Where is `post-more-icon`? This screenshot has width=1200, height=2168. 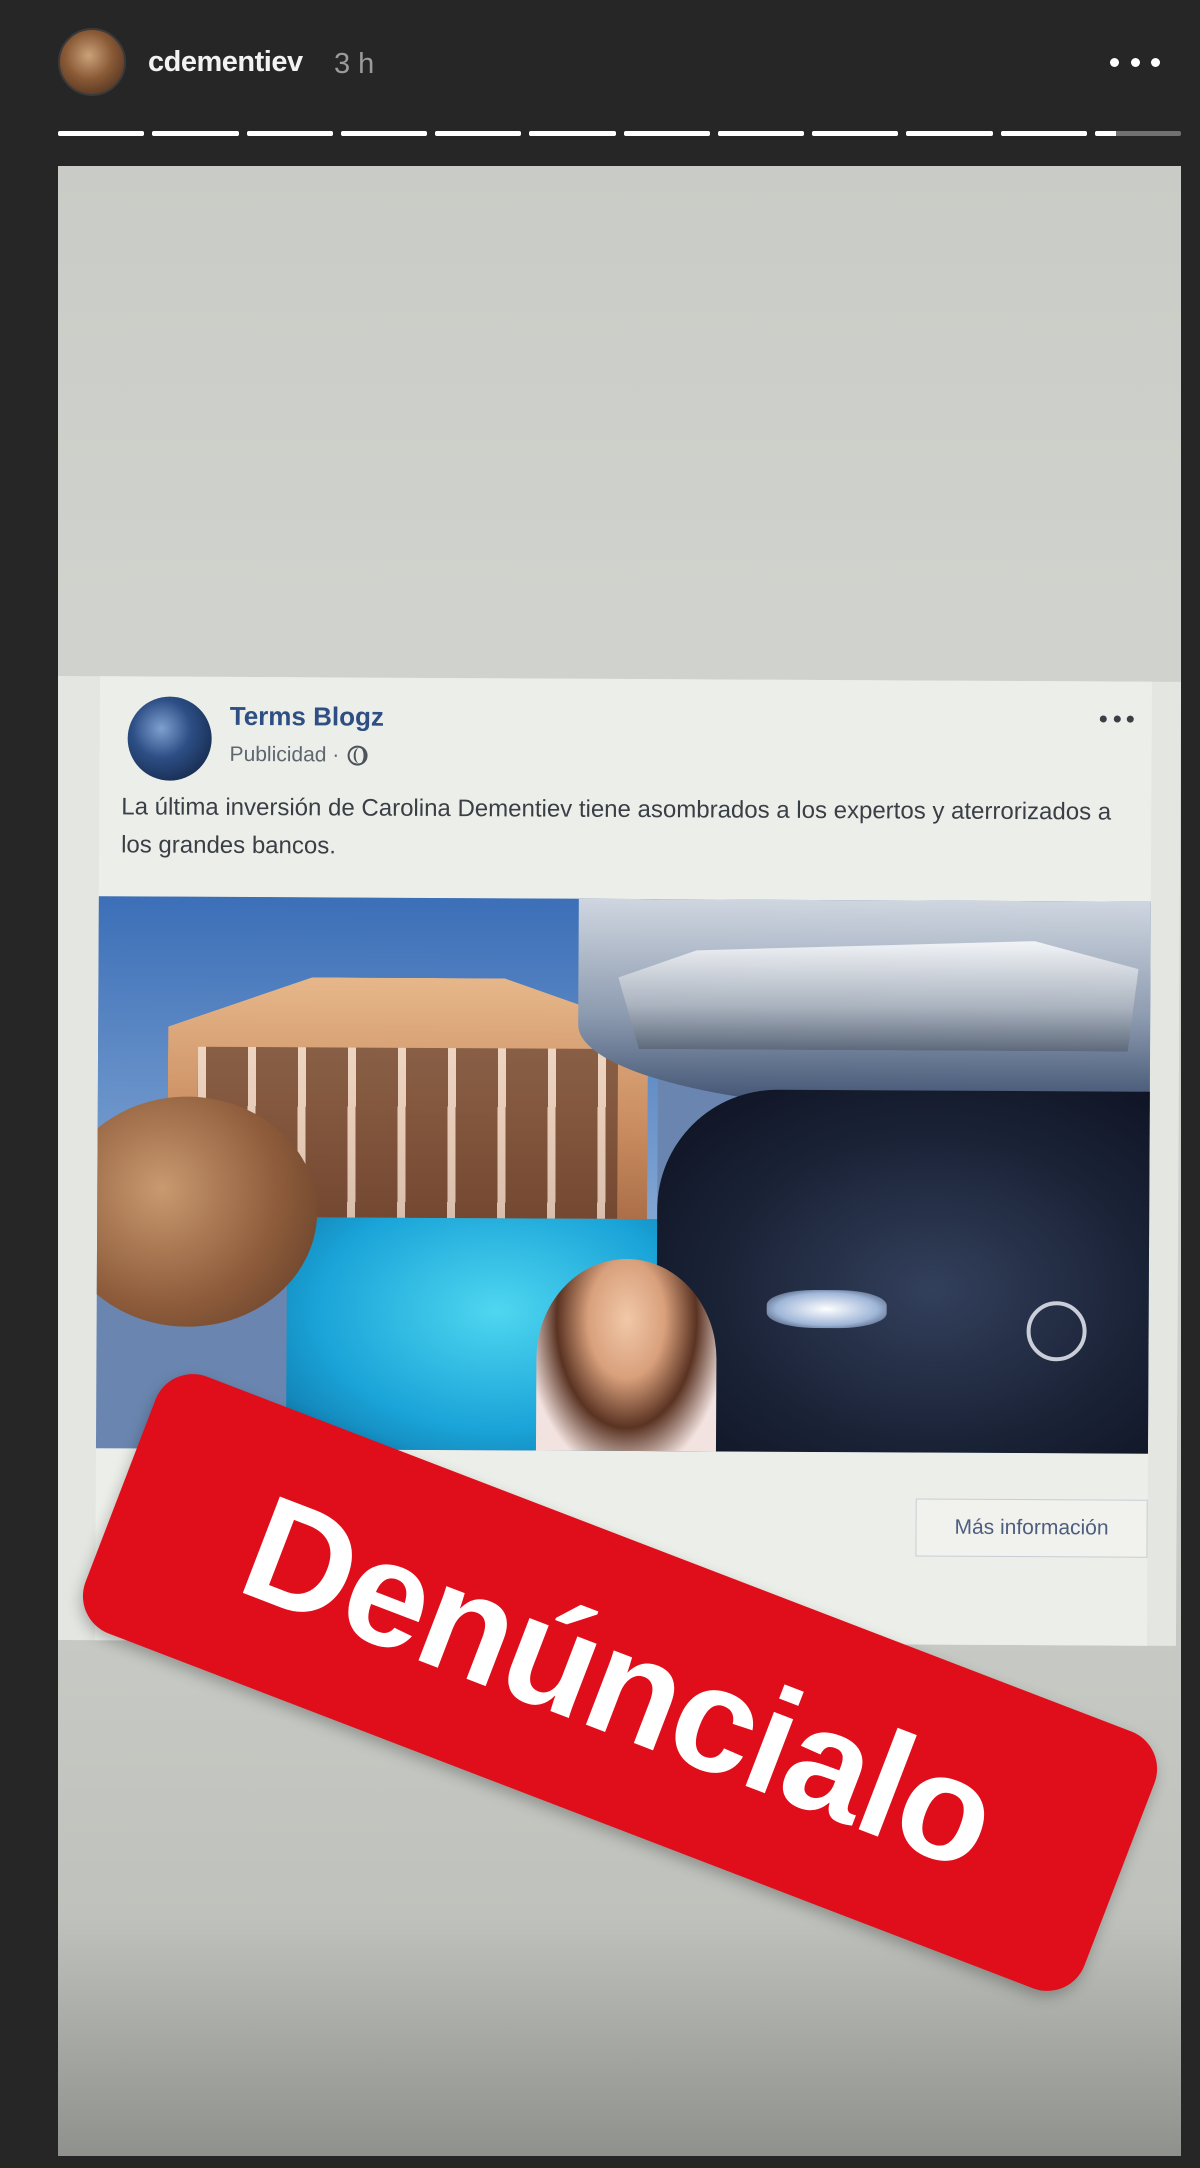 post-more-icon is located at coordinates (1116, 720).